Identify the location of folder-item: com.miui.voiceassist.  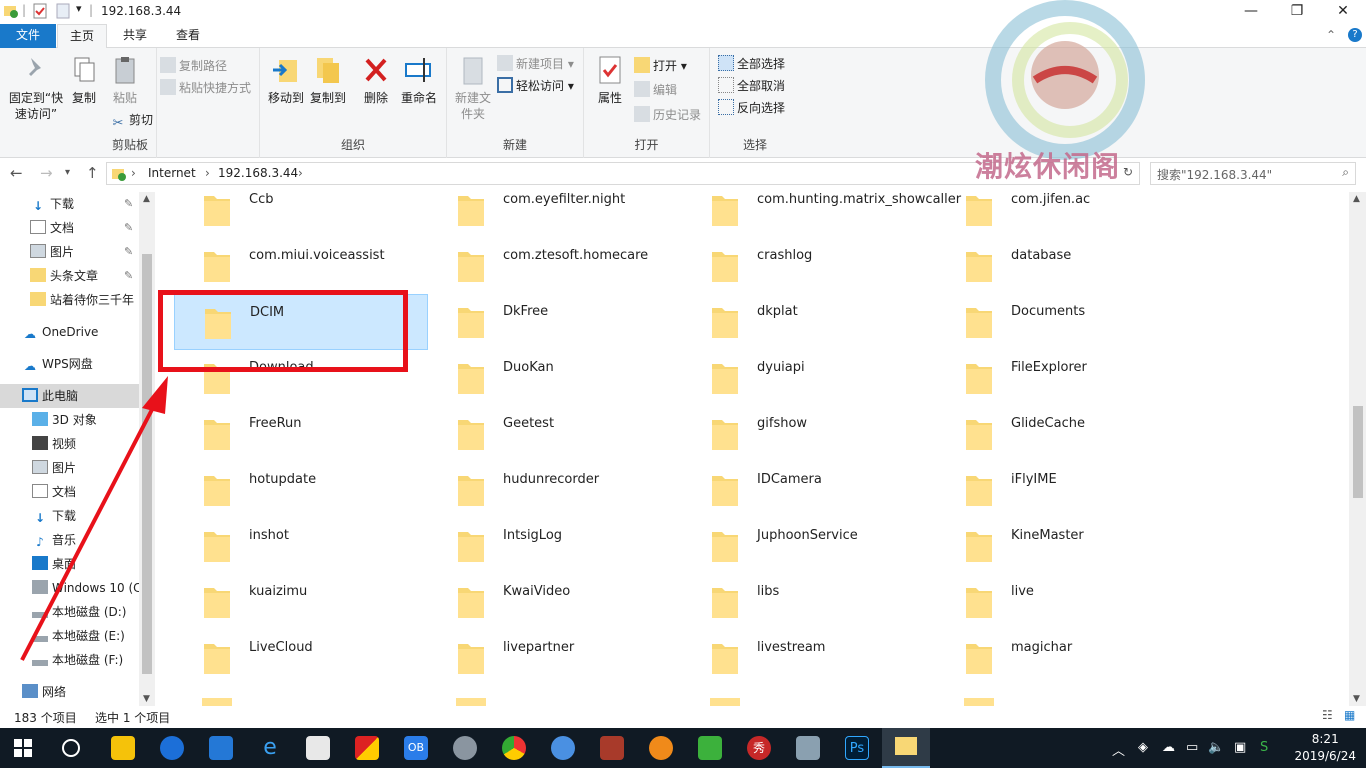
(301, 266).